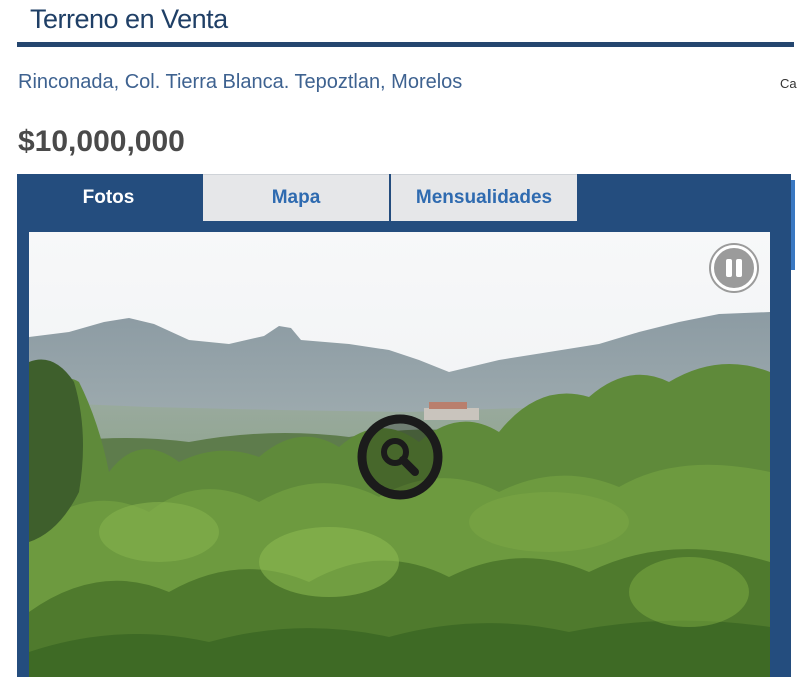 The width and height of the screenshot is (800, 677). Describe the element at coordinates (129, 19) in the screenshot. I see `page-title: Terreno en Venta` at that location.